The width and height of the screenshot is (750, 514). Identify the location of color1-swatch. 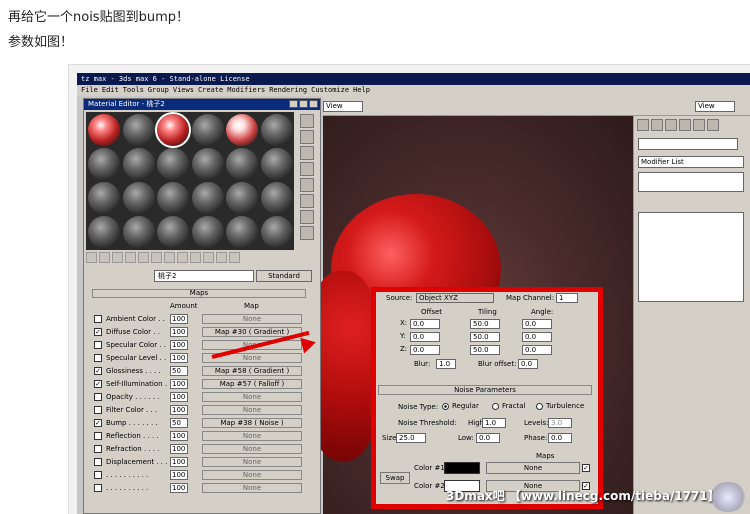
(462, 468).